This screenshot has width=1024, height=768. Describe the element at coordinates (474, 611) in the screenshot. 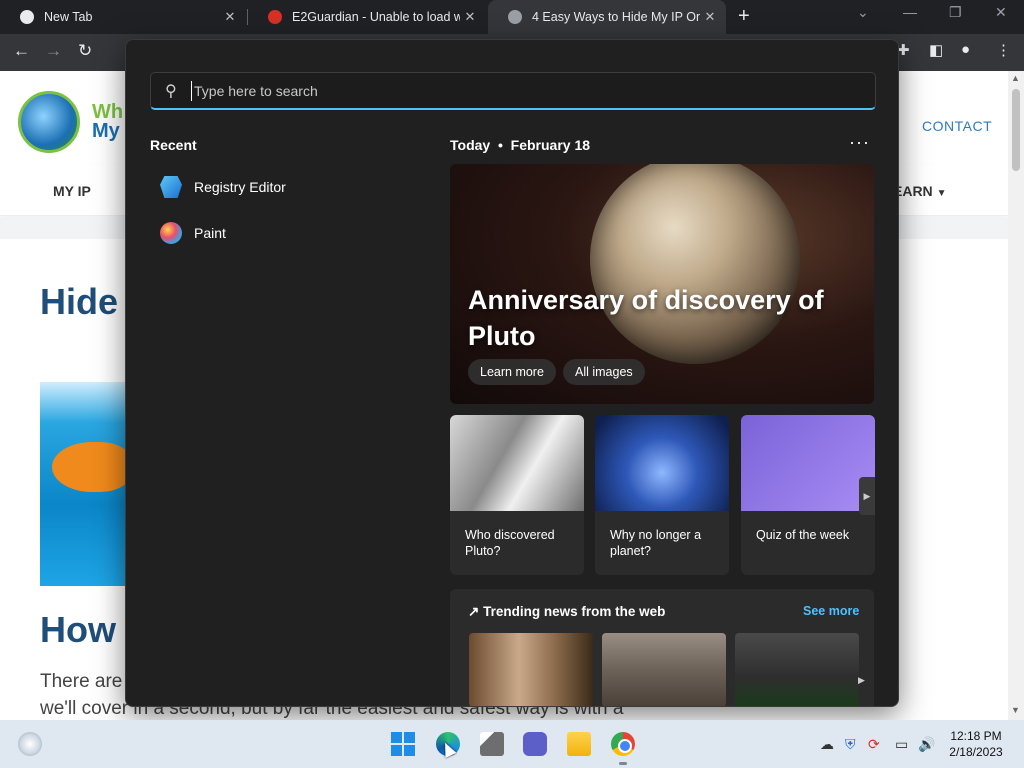

I see `trending-arrow-icon: ↗` at that location.